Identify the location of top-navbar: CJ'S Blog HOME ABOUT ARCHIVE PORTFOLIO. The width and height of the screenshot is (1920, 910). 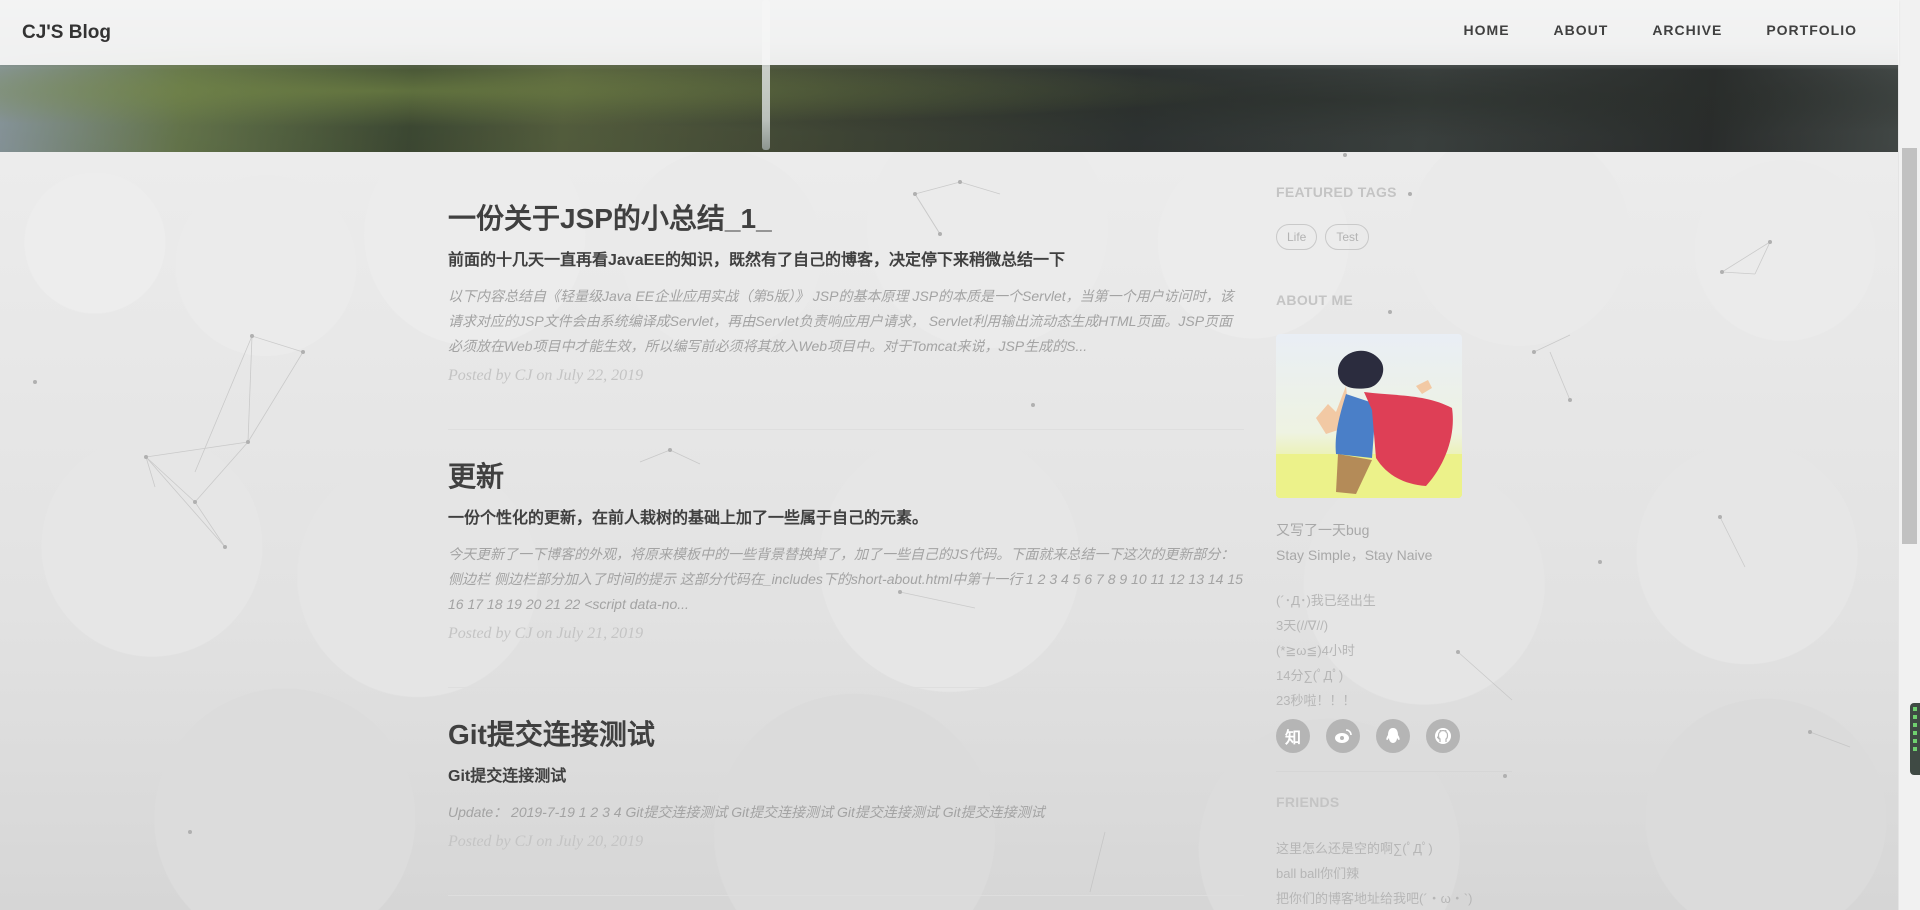
(949, 32).